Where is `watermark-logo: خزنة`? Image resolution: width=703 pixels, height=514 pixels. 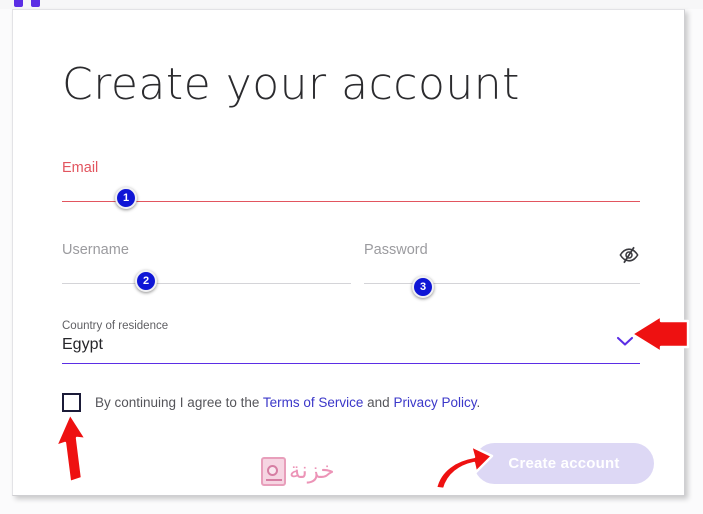 watermark-logo: خزنة is located at coordinates (298, 471).